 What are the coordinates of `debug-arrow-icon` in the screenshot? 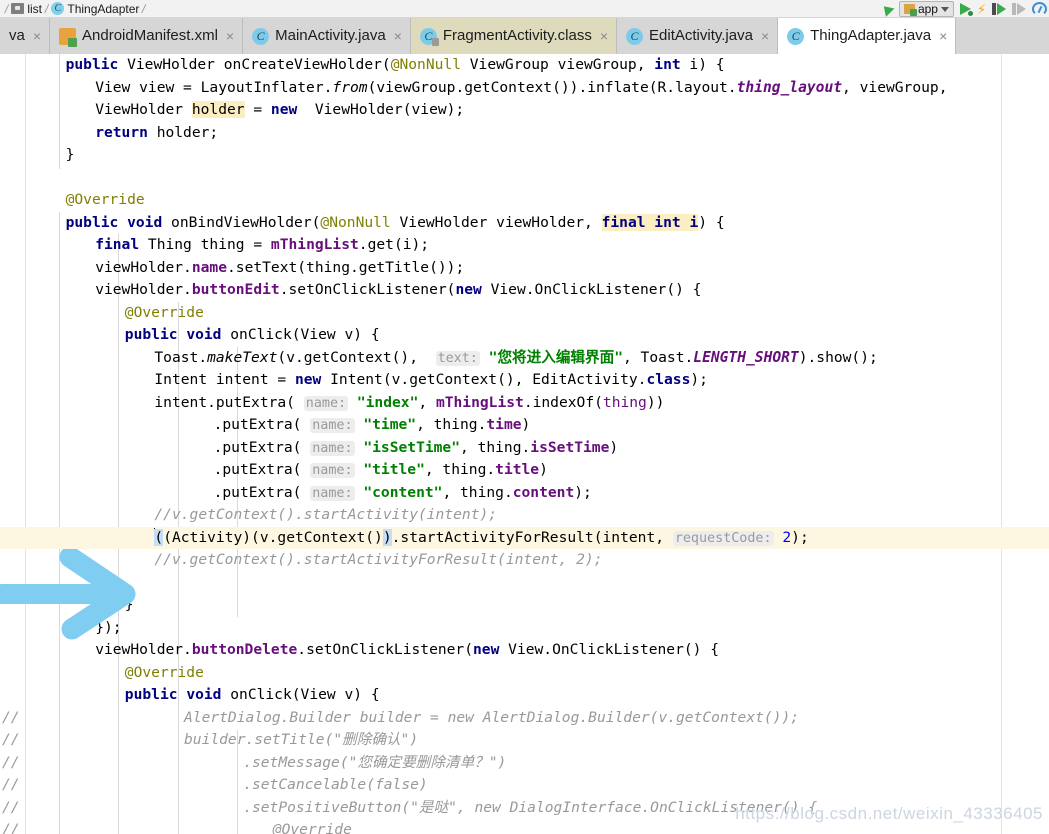 It's located at (1001, 9).